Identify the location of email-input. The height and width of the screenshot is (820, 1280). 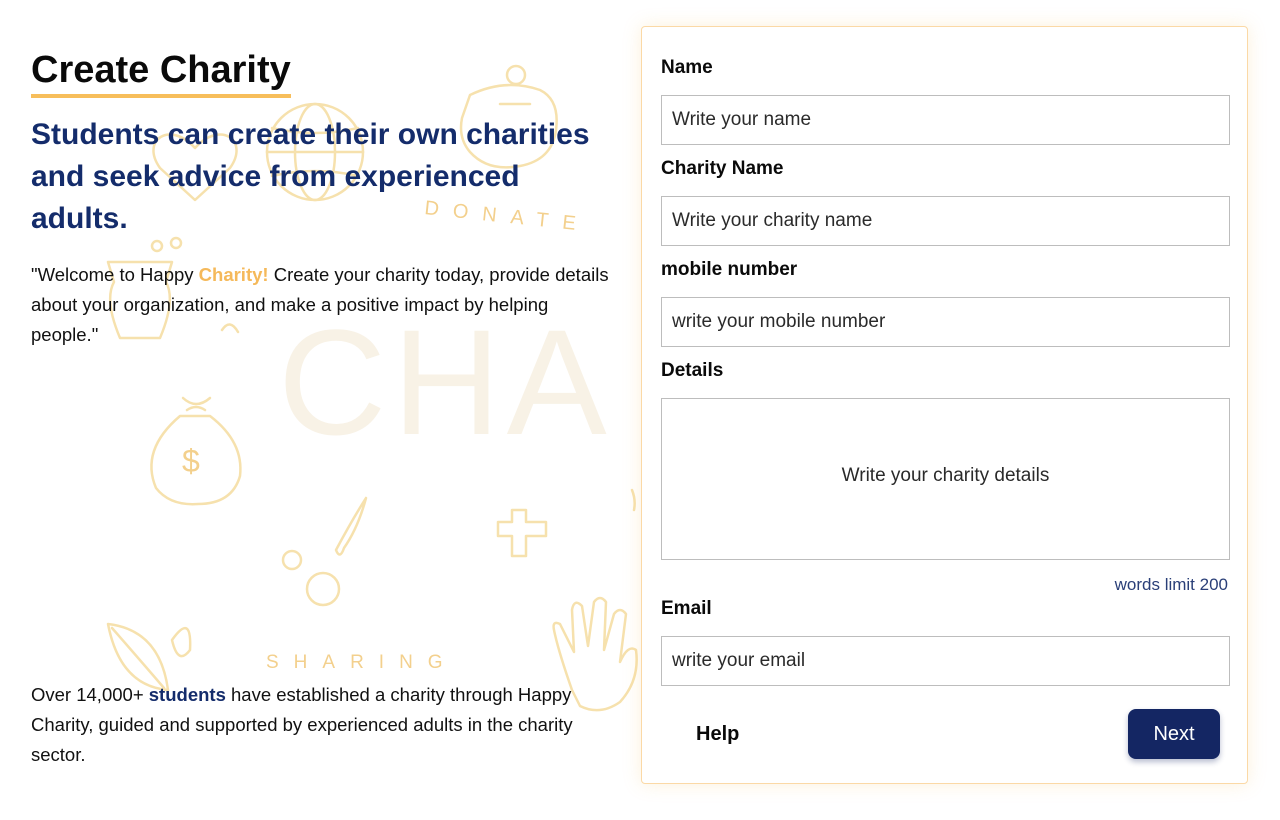
(945, 661).